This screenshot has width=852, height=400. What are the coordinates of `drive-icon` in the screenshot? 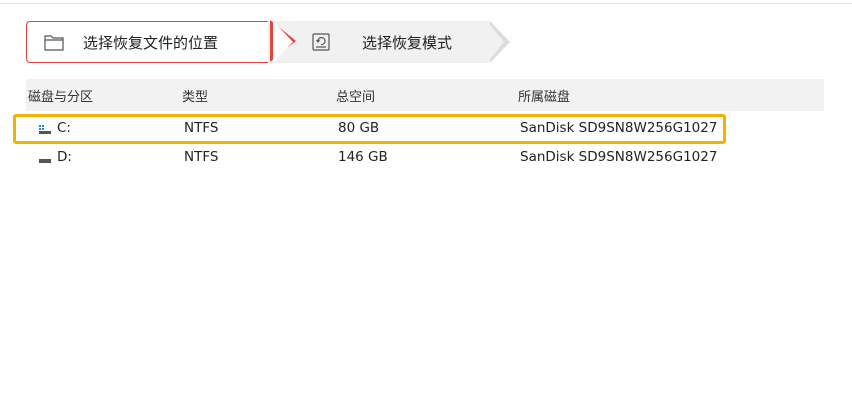 It's located at (45, 157).